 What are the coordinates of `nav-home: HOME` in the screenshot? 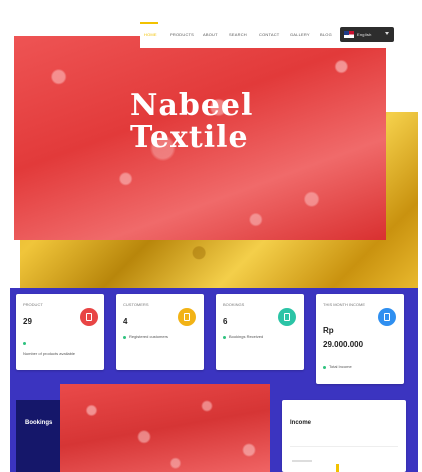 It's located at (150, 34).